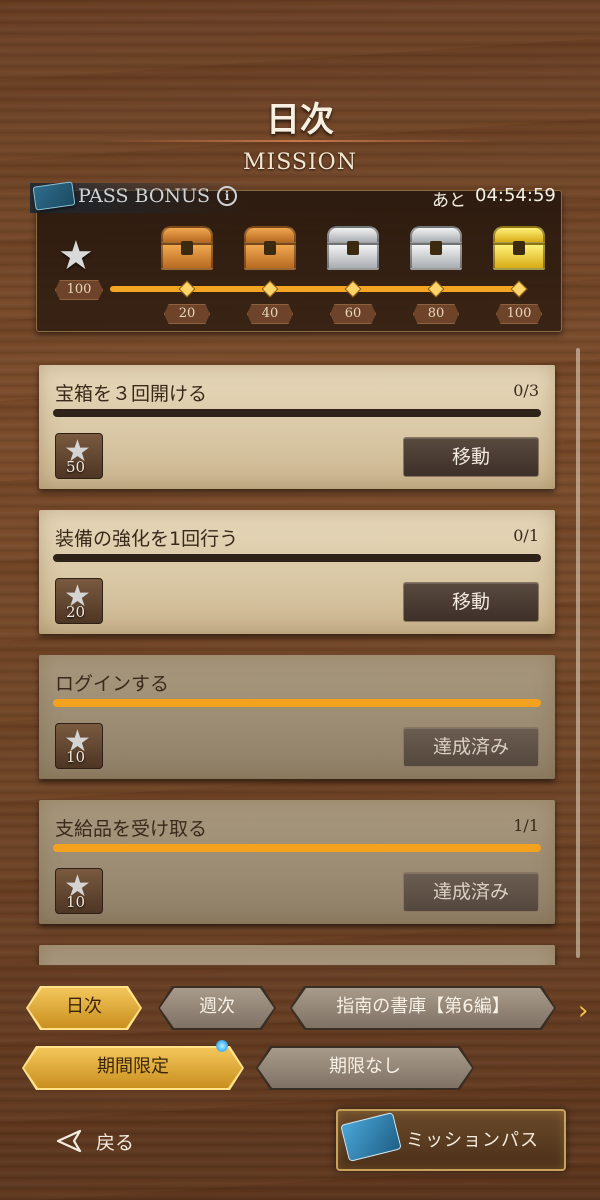 The width and height of the screenshot is (600, 1200). I want to click on timer-value: 04:54:59, so click(515, 195).